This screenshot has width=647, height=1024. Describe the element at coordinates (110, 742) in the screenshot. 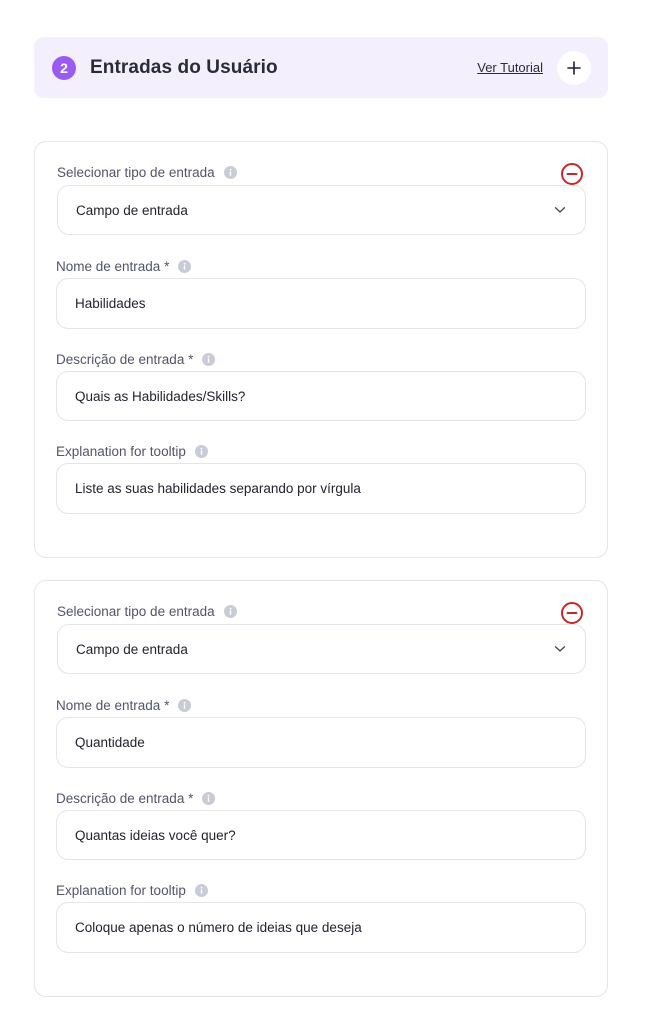

I see `input-name-value: Quantidade` at that location.